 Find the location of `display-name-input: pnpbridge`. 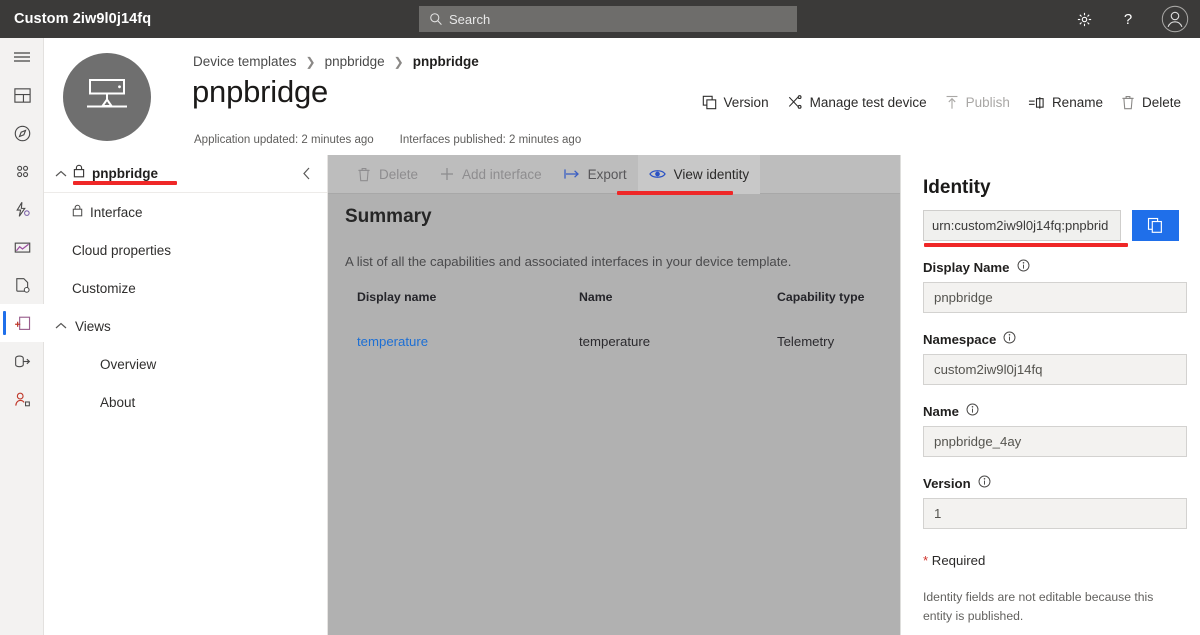

display-name-input: pnpbridge is located at coordinates (1055, 297).